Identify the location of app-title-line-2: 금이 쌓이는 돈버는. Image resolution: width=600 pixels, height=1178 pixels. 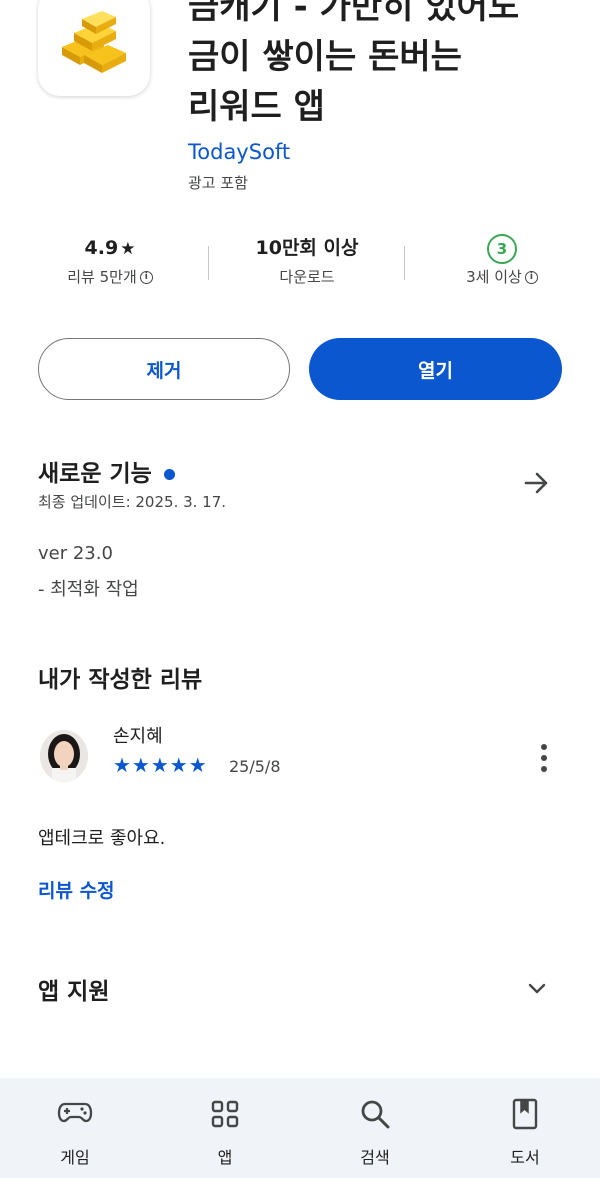
(325, 57).